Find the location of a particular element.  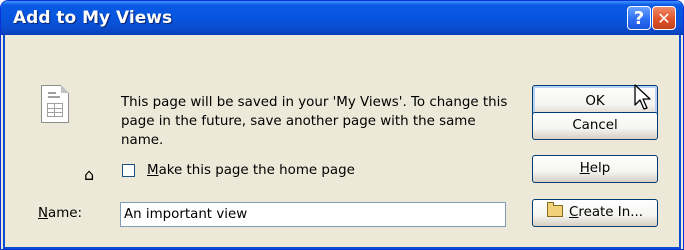

label-text: ake this page the home page is located at coordinates (256, 170).